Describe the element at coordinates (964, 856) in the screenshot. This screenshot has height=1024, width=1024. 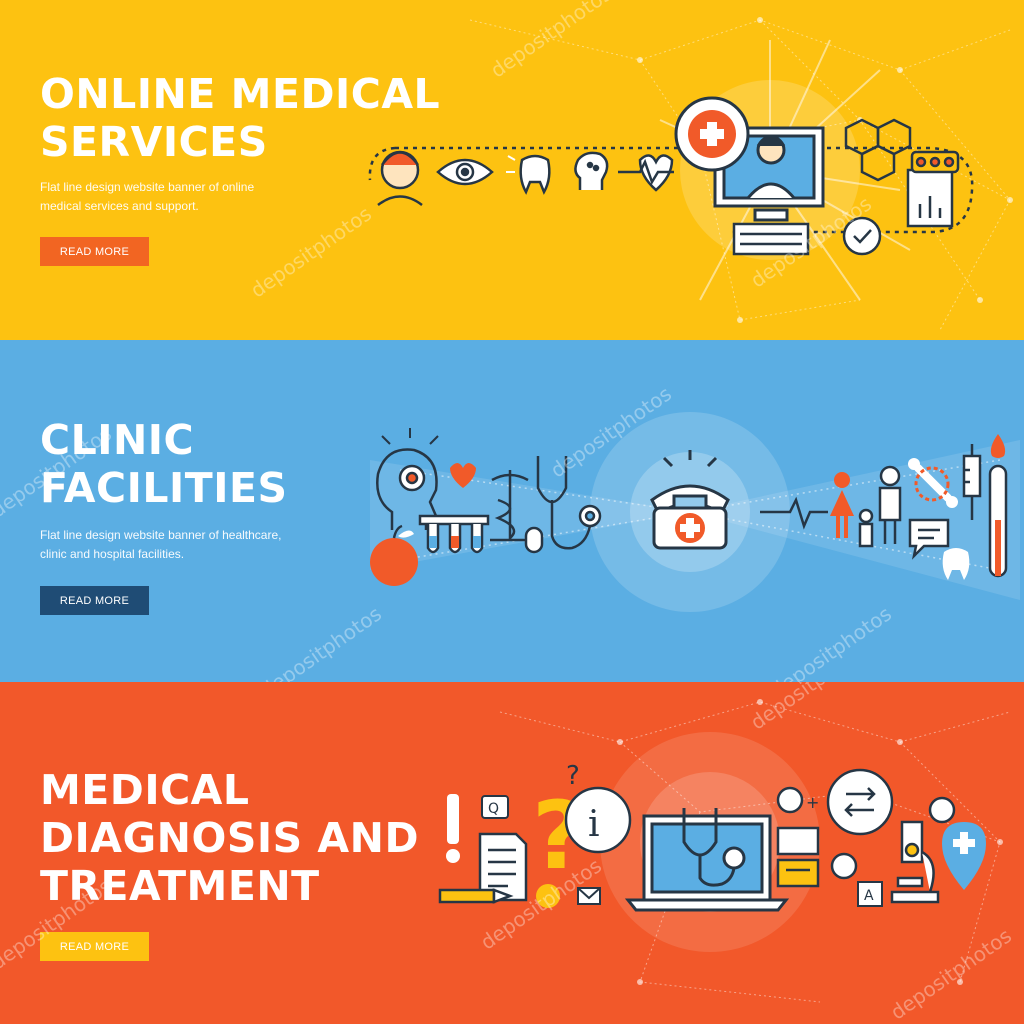
I see `location-pin-icon` at that location.